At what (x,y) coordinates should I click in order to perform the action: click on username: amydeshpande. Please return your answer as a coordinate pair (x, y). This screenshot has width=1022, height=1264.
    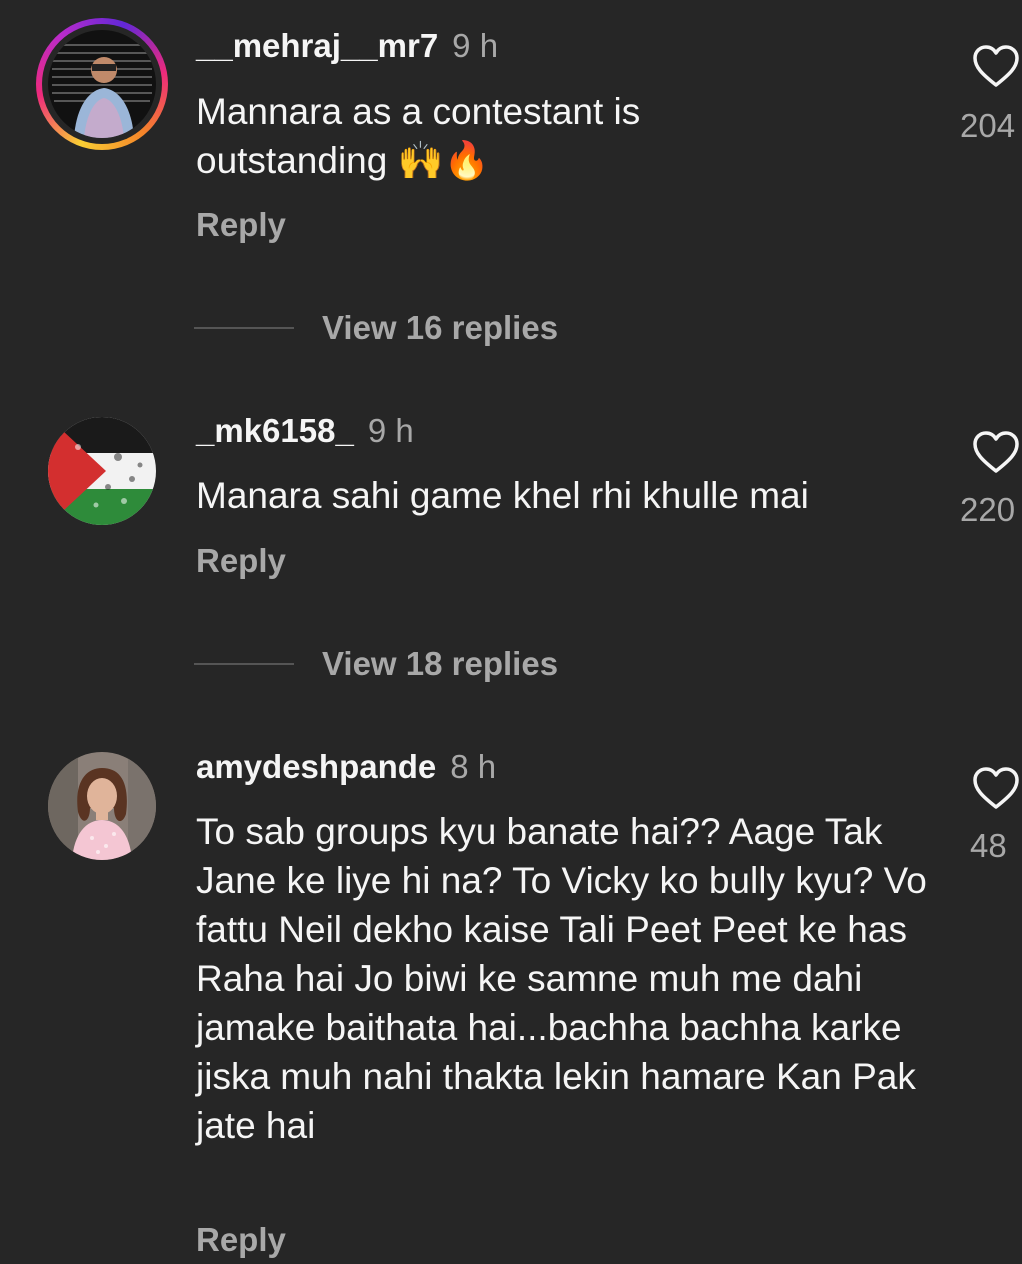
    Looking at the image, I should click on (316, 766).